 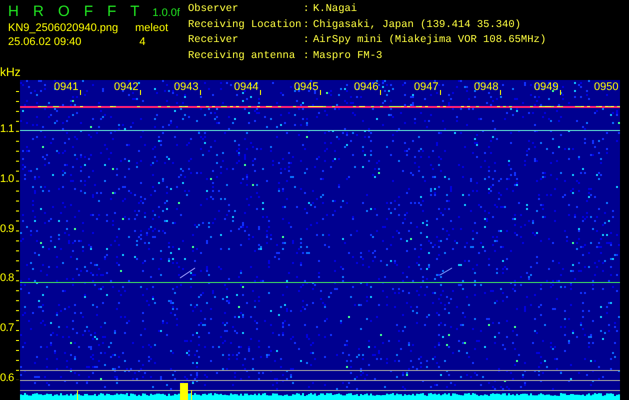 What do you see at coordinates (242, 57) in the screenshot?
I see `info-label: Receiving antenna` at bounding box center [242, 57].